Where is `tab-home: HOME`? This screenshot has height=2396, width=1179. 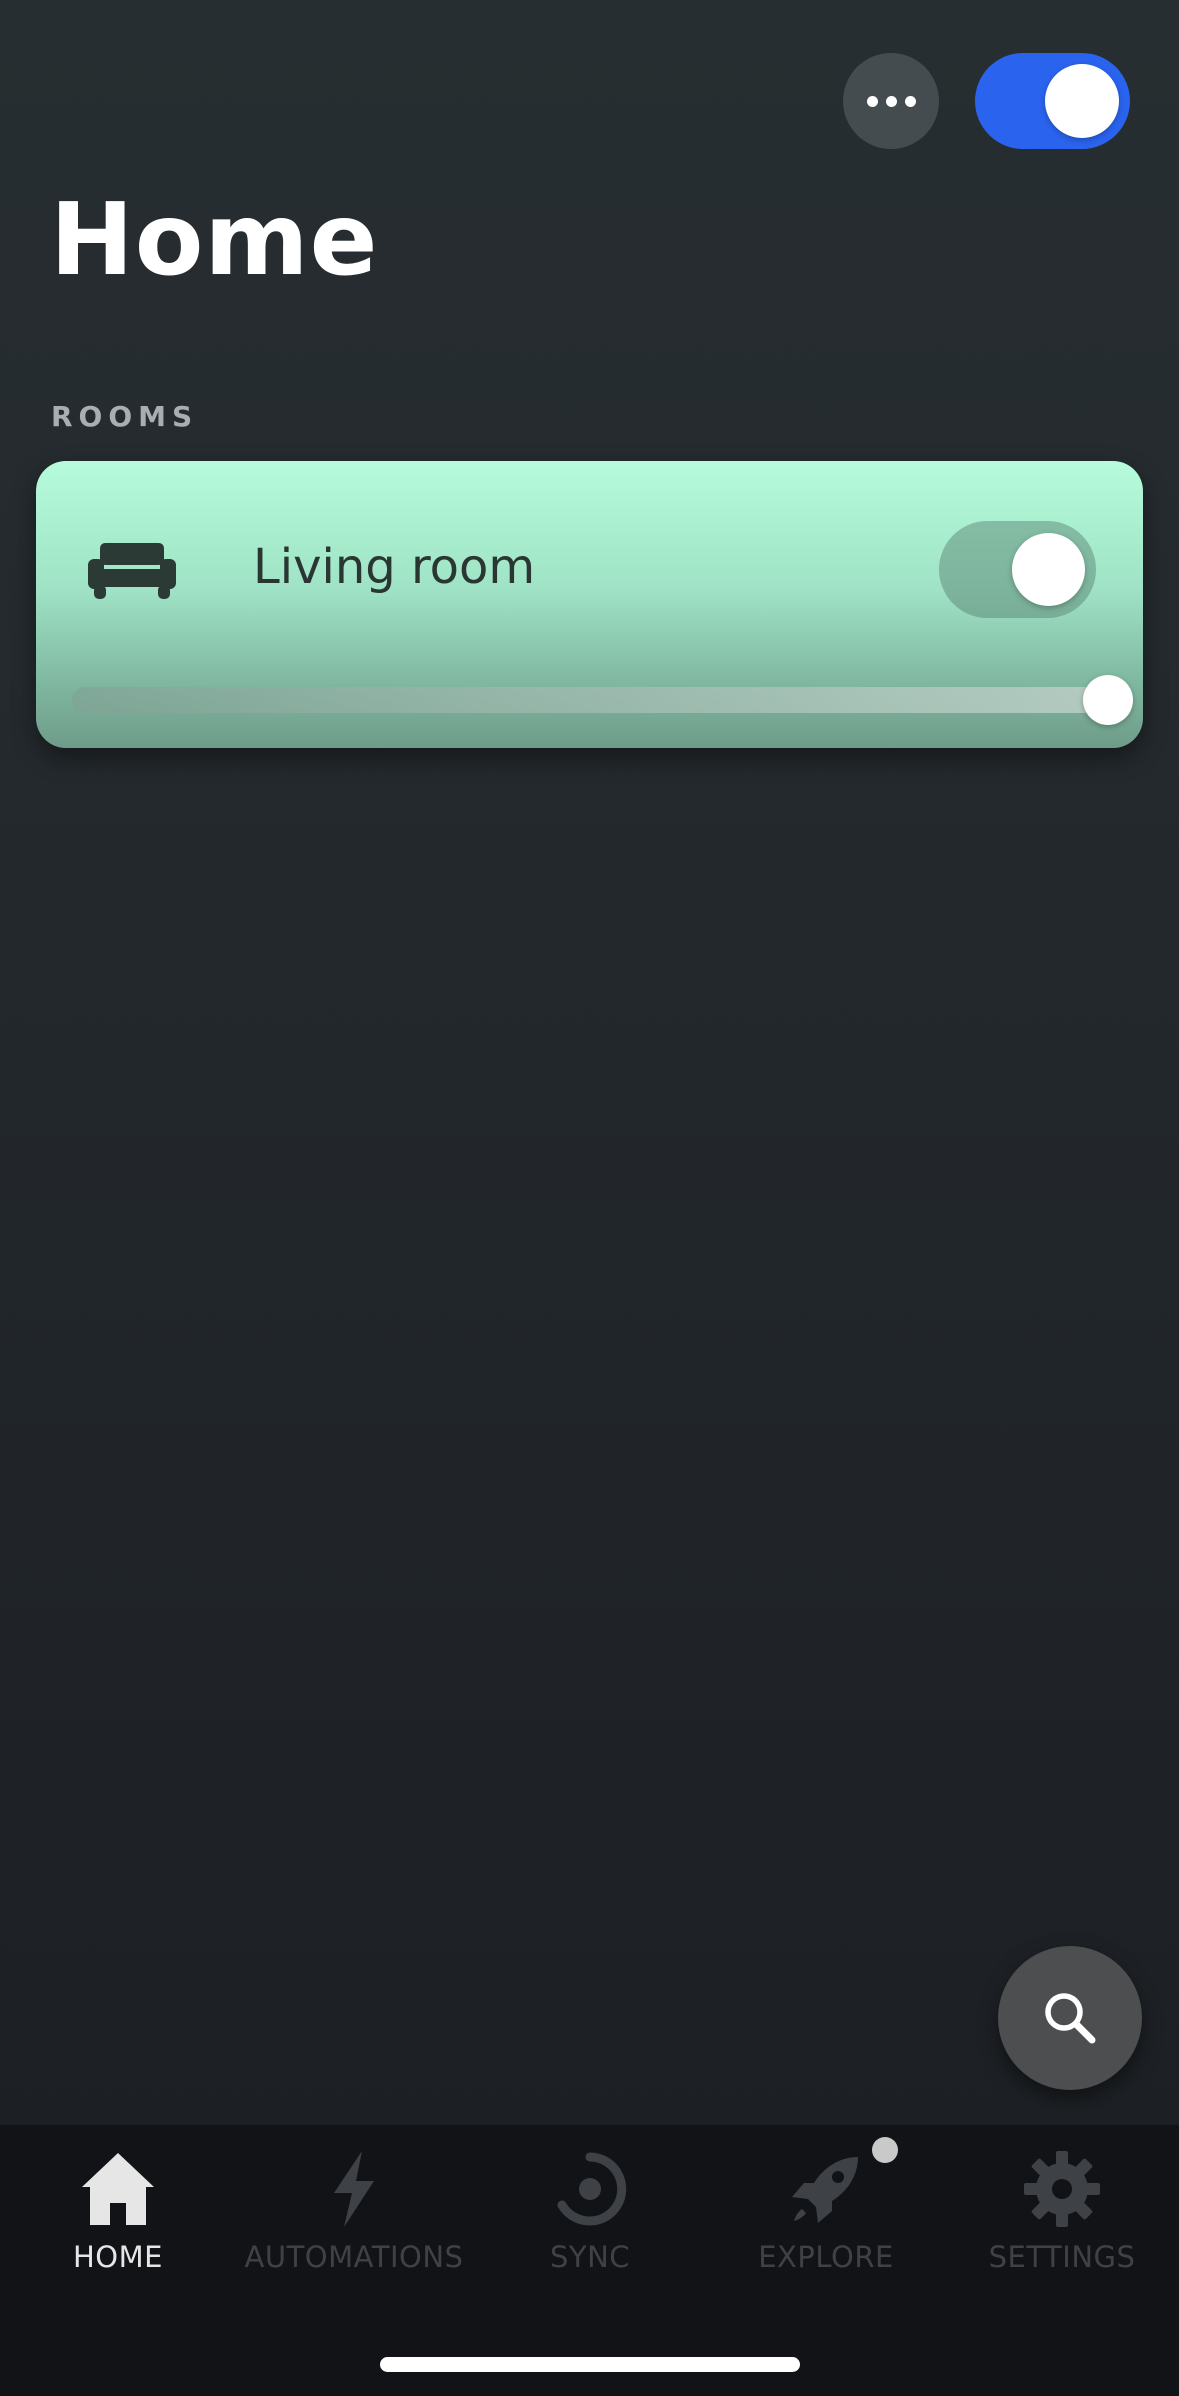
tab-home: HOME is located at coordinates (118, 2217).